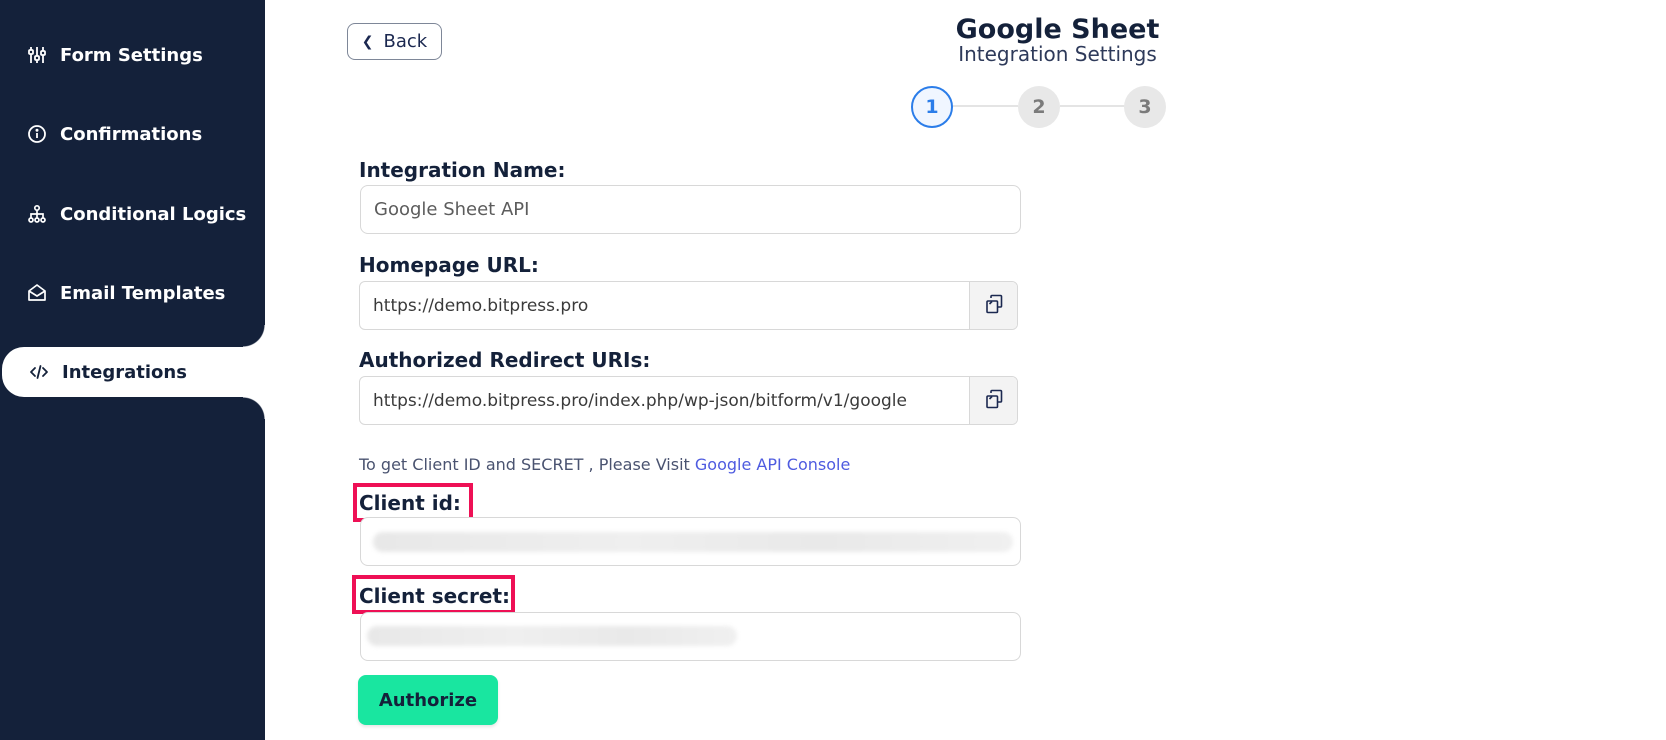  Describe the element at coordinates (37, 55) in the screenshot. I see `sliders-icon` at that location.